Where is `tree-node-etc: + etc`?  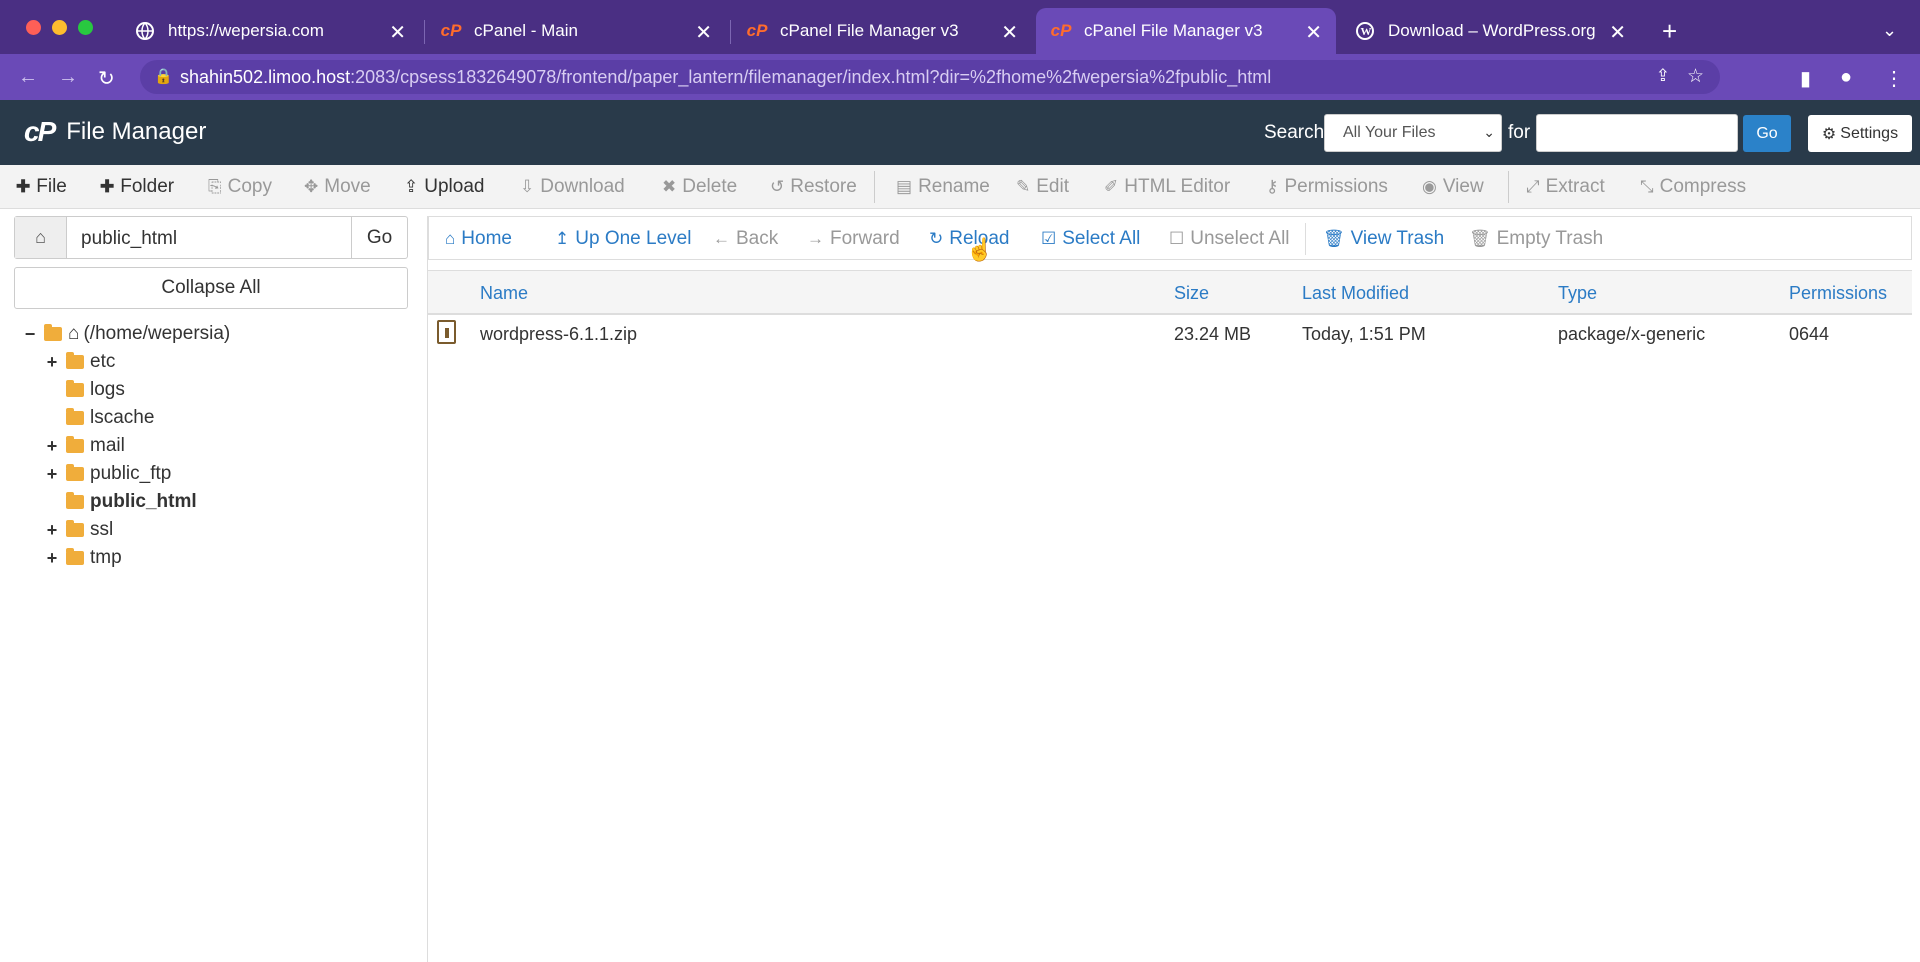 tree-node-etc: + etc is located at coordinates (80, 362).